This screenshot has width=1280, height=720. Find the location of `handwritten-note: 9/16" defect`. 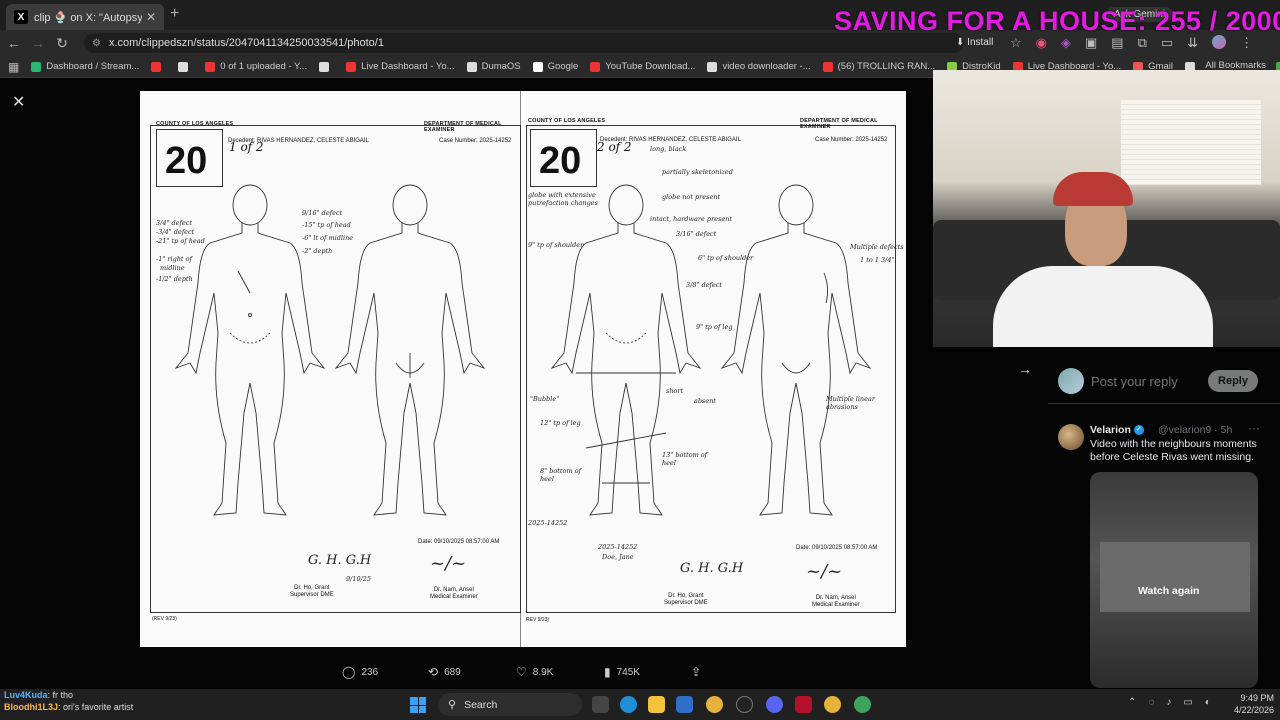

handwritten-note: 9/16" defect is located at coordinates (322, 213).